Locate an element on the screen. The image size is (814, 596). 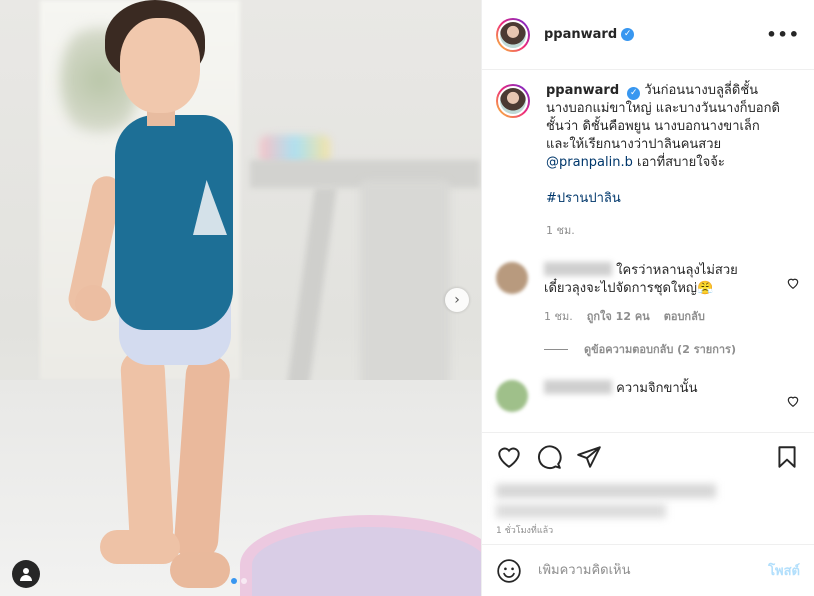
comment-bubble-icon is located at coordinates (549, 457).